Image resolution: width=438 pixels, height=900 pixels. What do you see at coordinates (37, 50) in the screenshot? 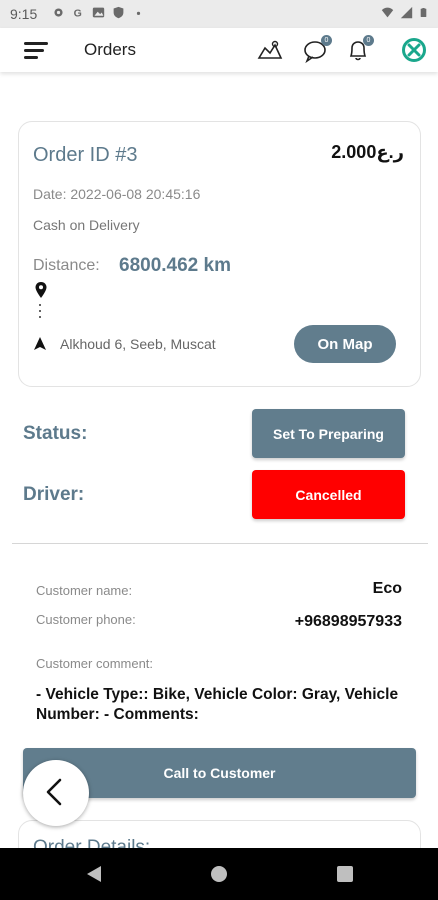
I see `menu-icon` at bounding box center [37, 50].